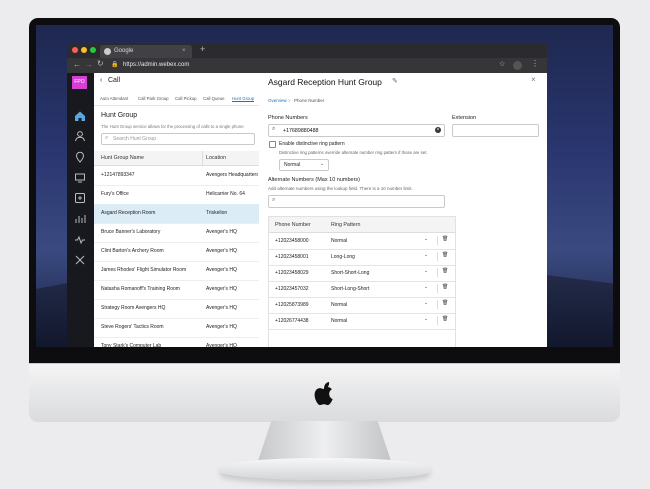  Describe the element at coordinates (80, 178) in the screenshot. I see `devices-icon` at that location.